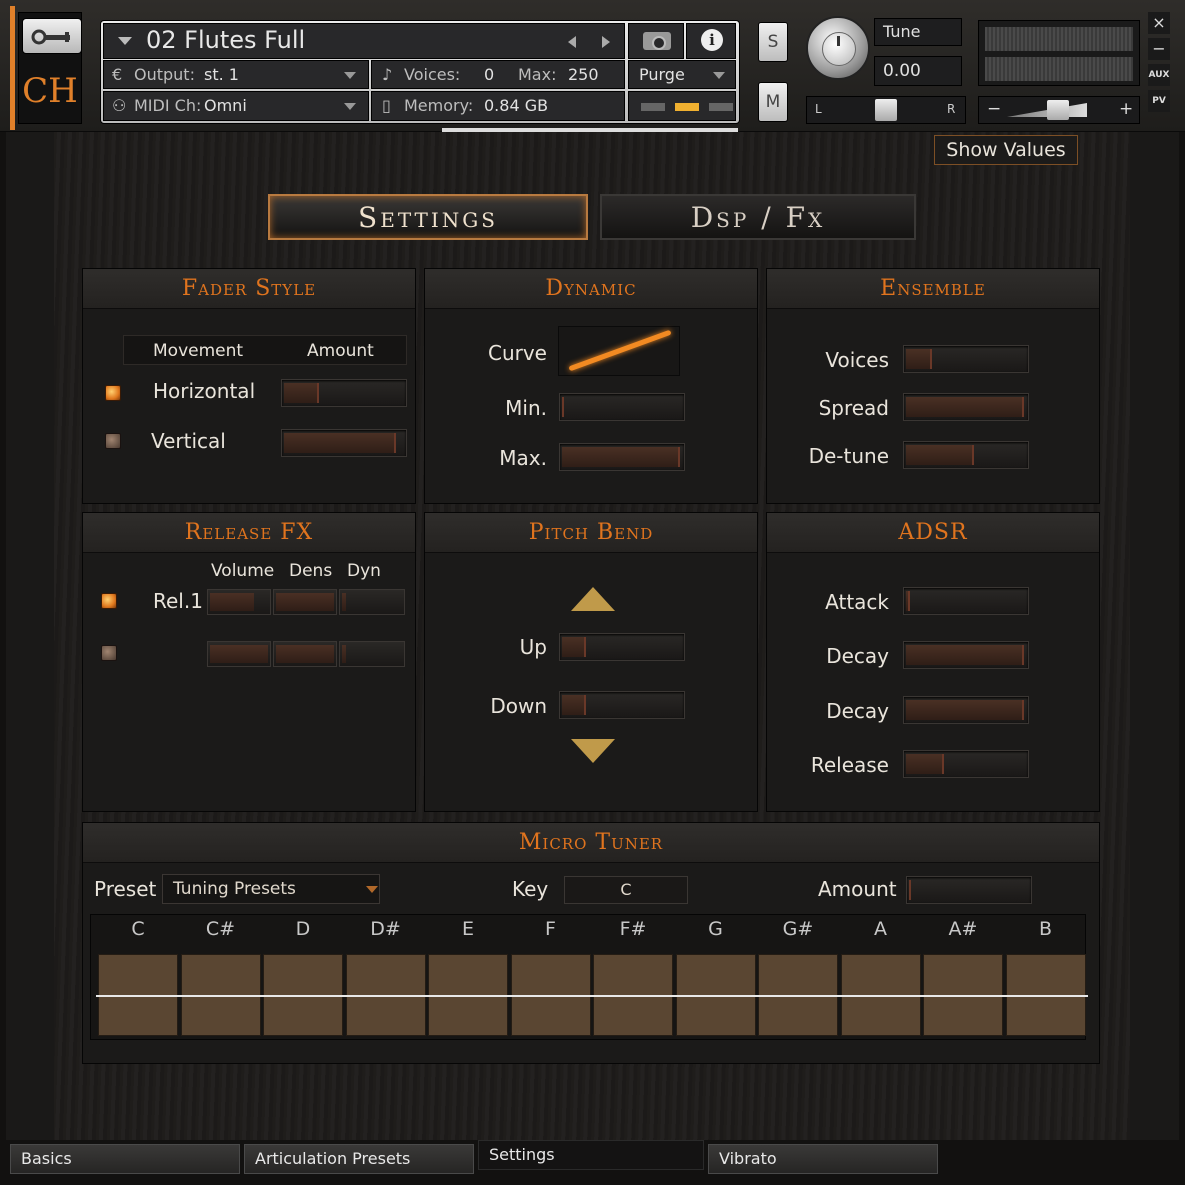 This screenshot has height=1185, width=1185. I want to click on panel-header: Ensemble, so click(933, 289).